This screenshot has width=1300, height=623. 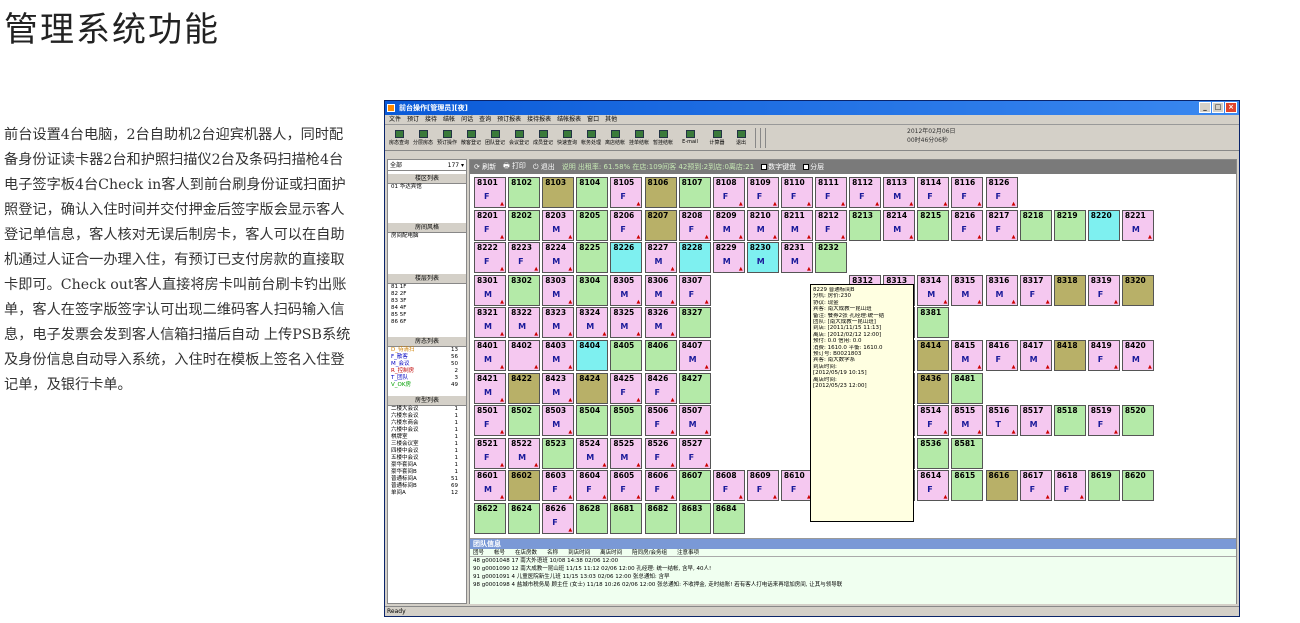 I want to click on room-cell: 8604 F ▲, so click(x=592, y=486).